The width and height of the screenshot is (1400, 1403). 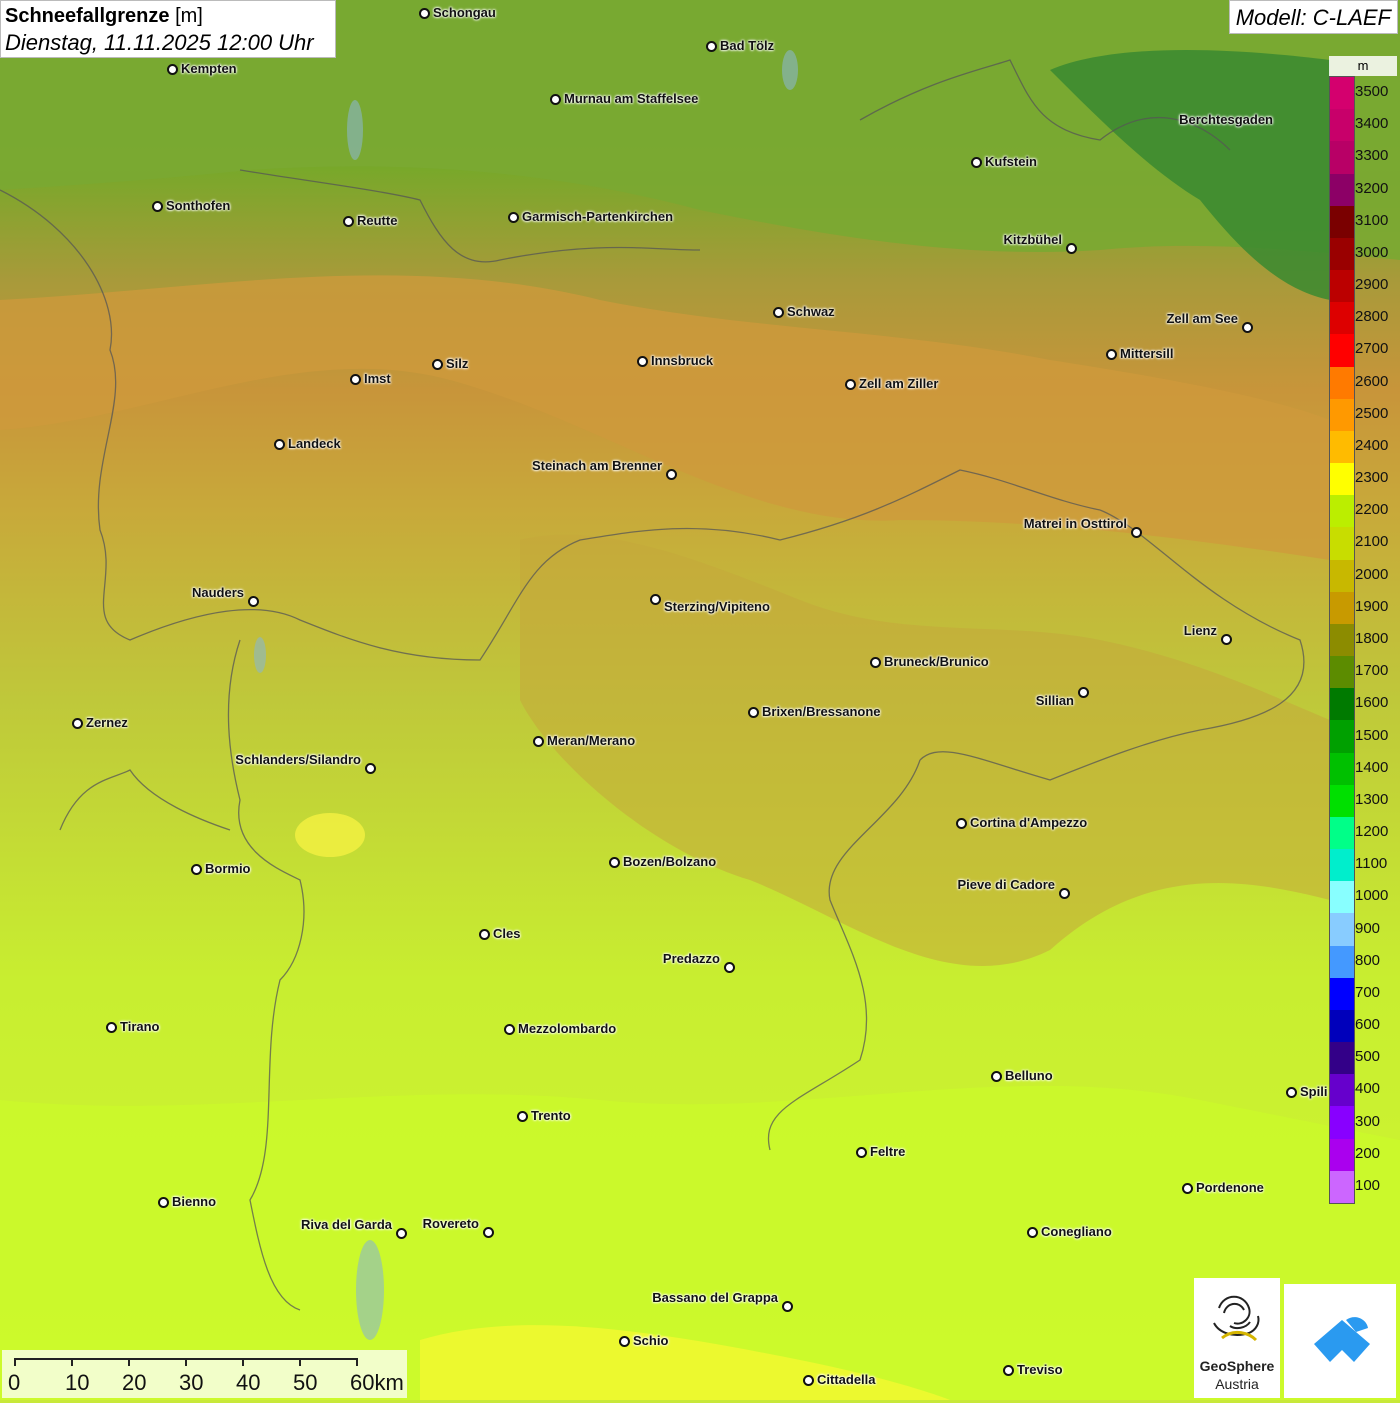 What do you see at coordinates (821, 711) in the screenshot?
I see `city-label: Brixen/Bressanone` at bounding box center [821, 711].